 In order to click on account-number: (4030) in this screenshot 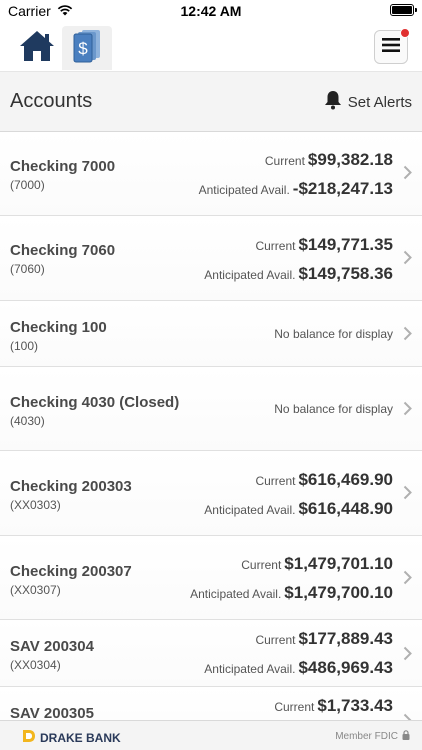, I will do `click(27, 421)`.